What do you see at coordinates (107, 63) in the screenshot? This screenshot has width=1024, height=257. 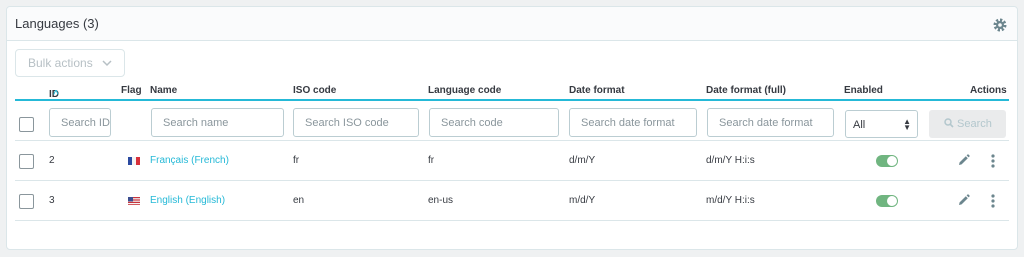 I see `chevron-down-icon` at bounding box center [107, 63].